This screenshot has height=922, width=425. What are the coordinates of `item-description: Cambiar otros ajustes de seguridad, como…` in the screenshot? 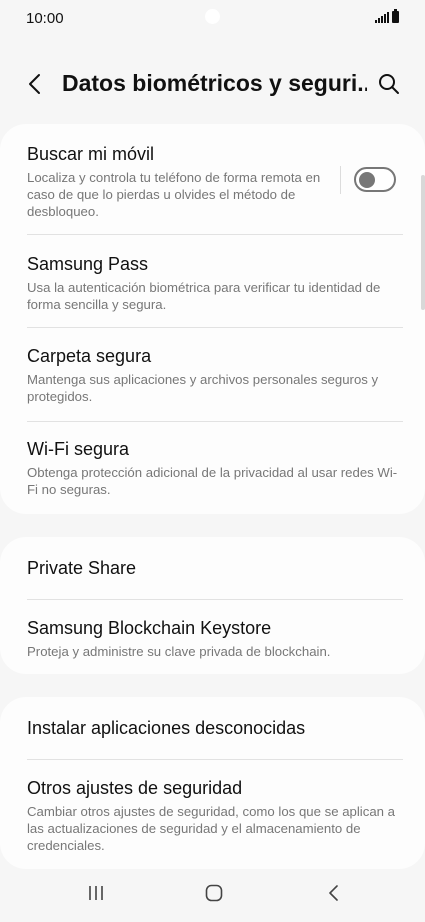 It's located at (211, 828).